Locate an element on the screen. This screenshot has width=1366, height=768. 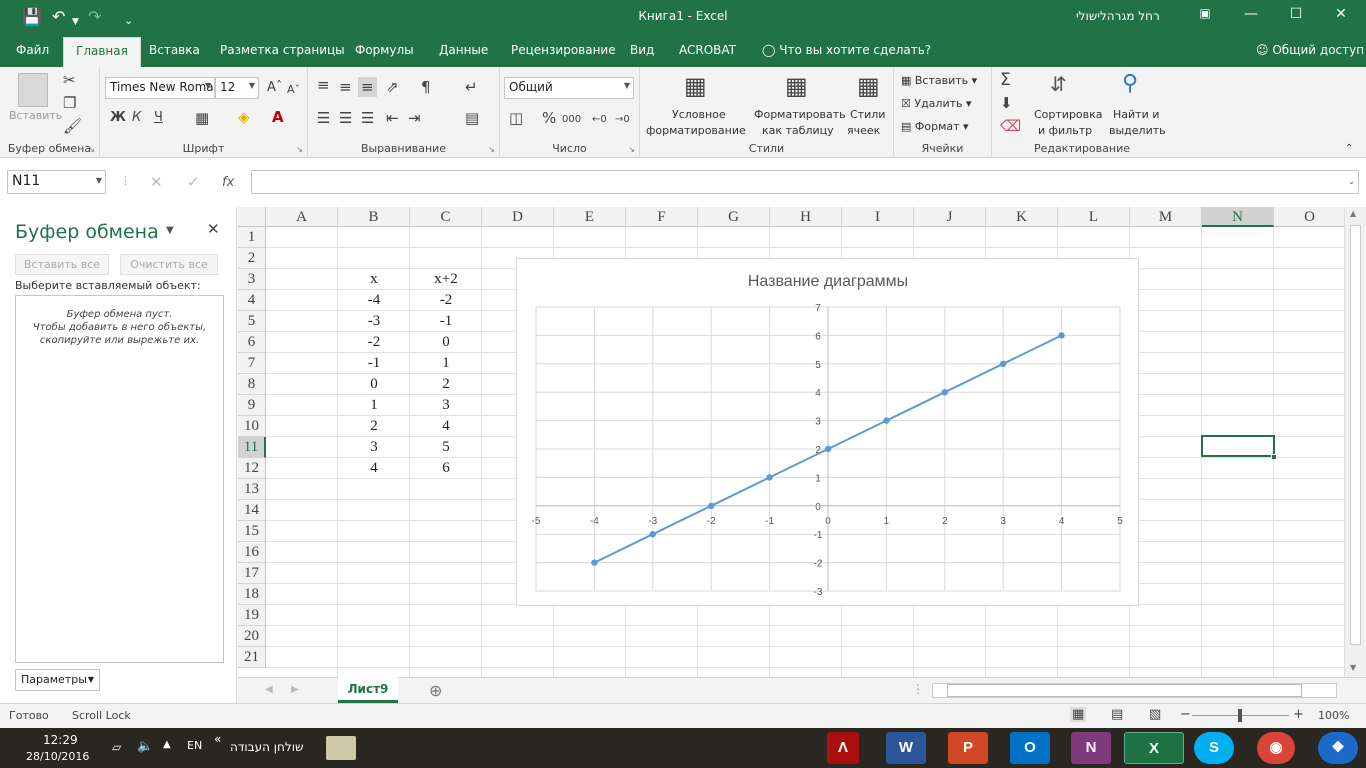
comma-style-icon: 000 is located at coordinates (571, 120).